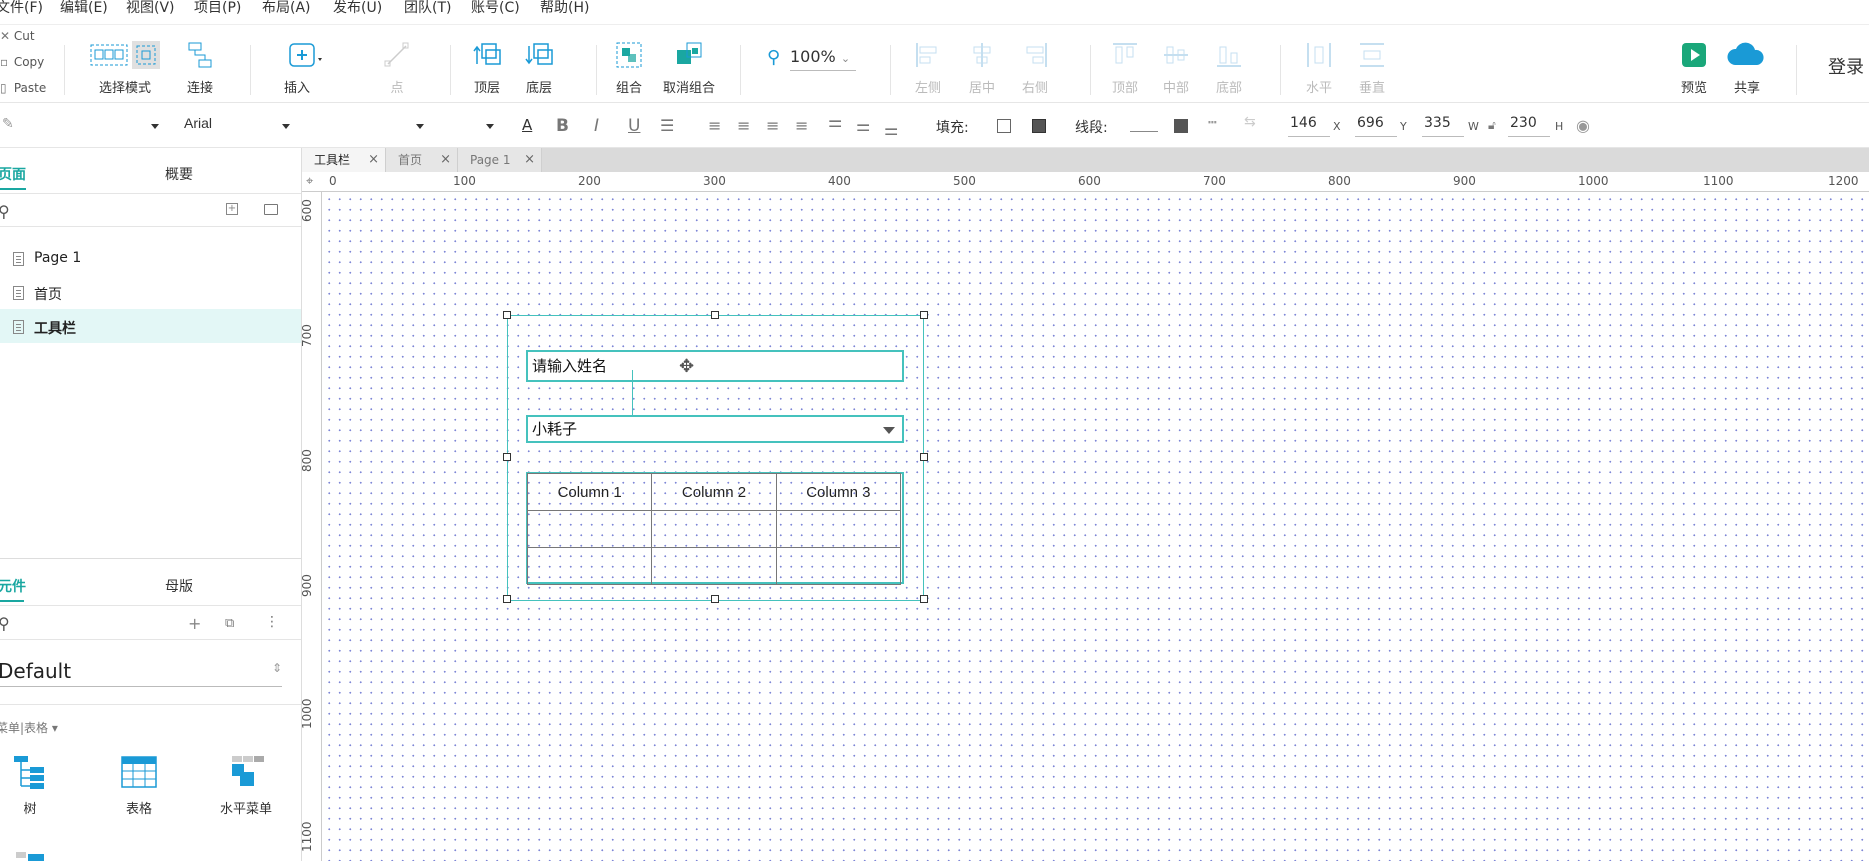 This screenshot has width=1869, height=861. I want to click on menu-view: 视图(V), so click(150, 10).